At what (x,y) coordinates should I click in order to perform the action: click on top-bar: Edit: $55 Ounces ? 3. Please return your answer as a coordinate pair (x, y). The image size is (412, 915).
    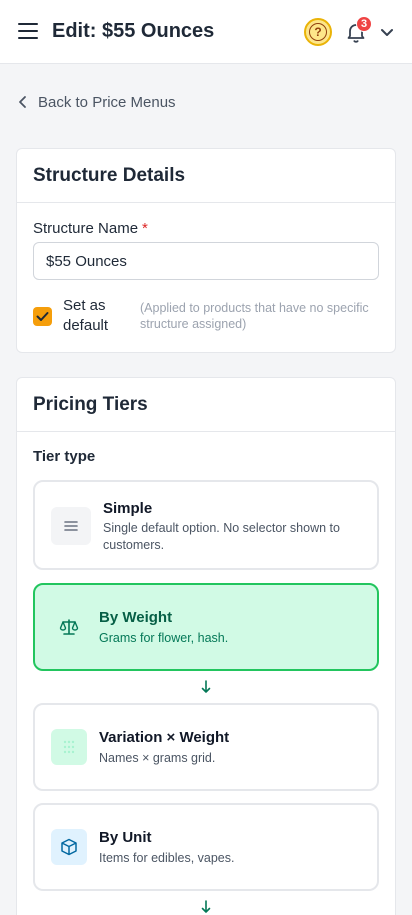
    Looking at the image, I should click on (206, 32).